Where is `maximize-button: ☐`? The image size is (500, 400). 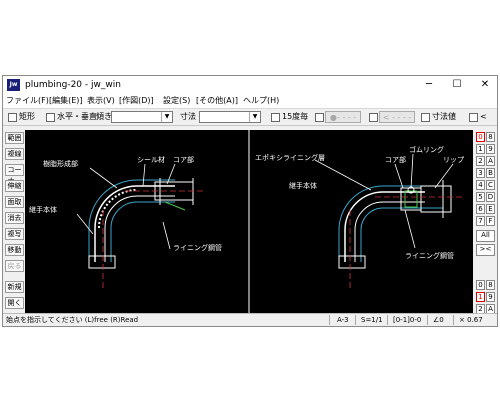
maximize-button: ☐ is located at coordinates (457, 85).